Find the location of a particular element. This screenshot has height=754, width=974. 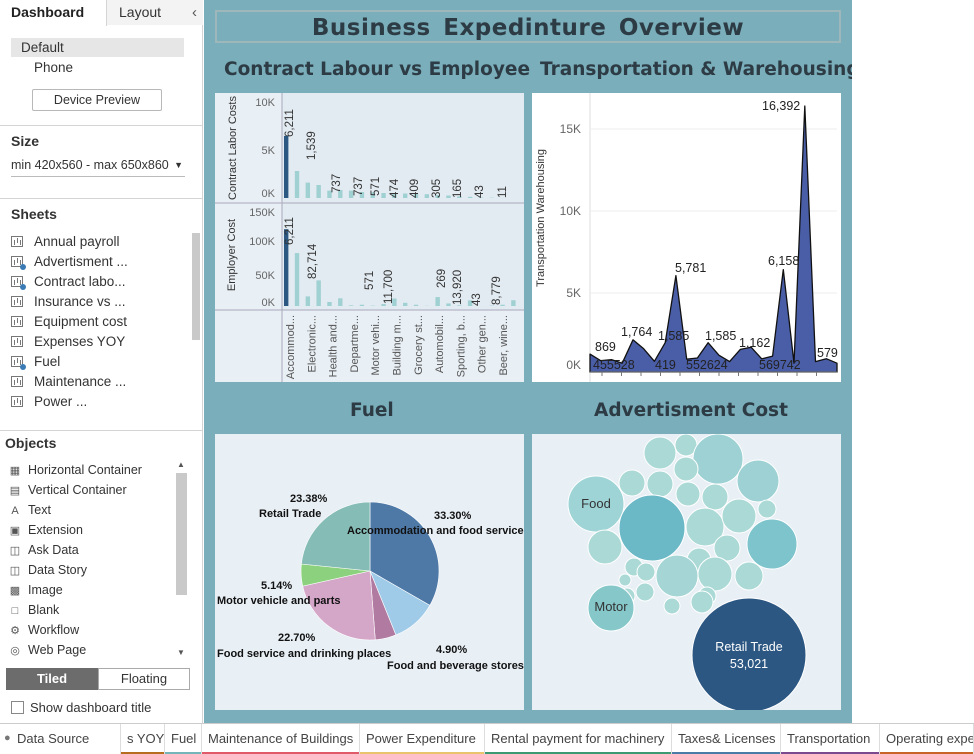

data-label: 571 is located at coordinates (376, 186).